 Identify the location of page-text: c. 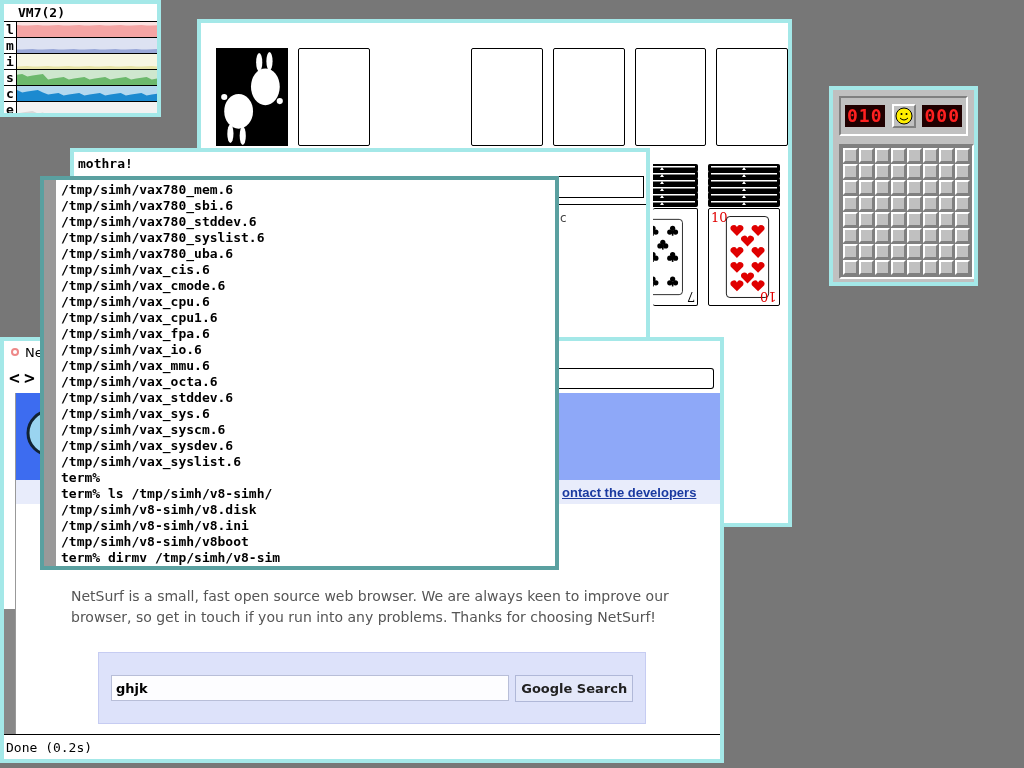
(563, 218).